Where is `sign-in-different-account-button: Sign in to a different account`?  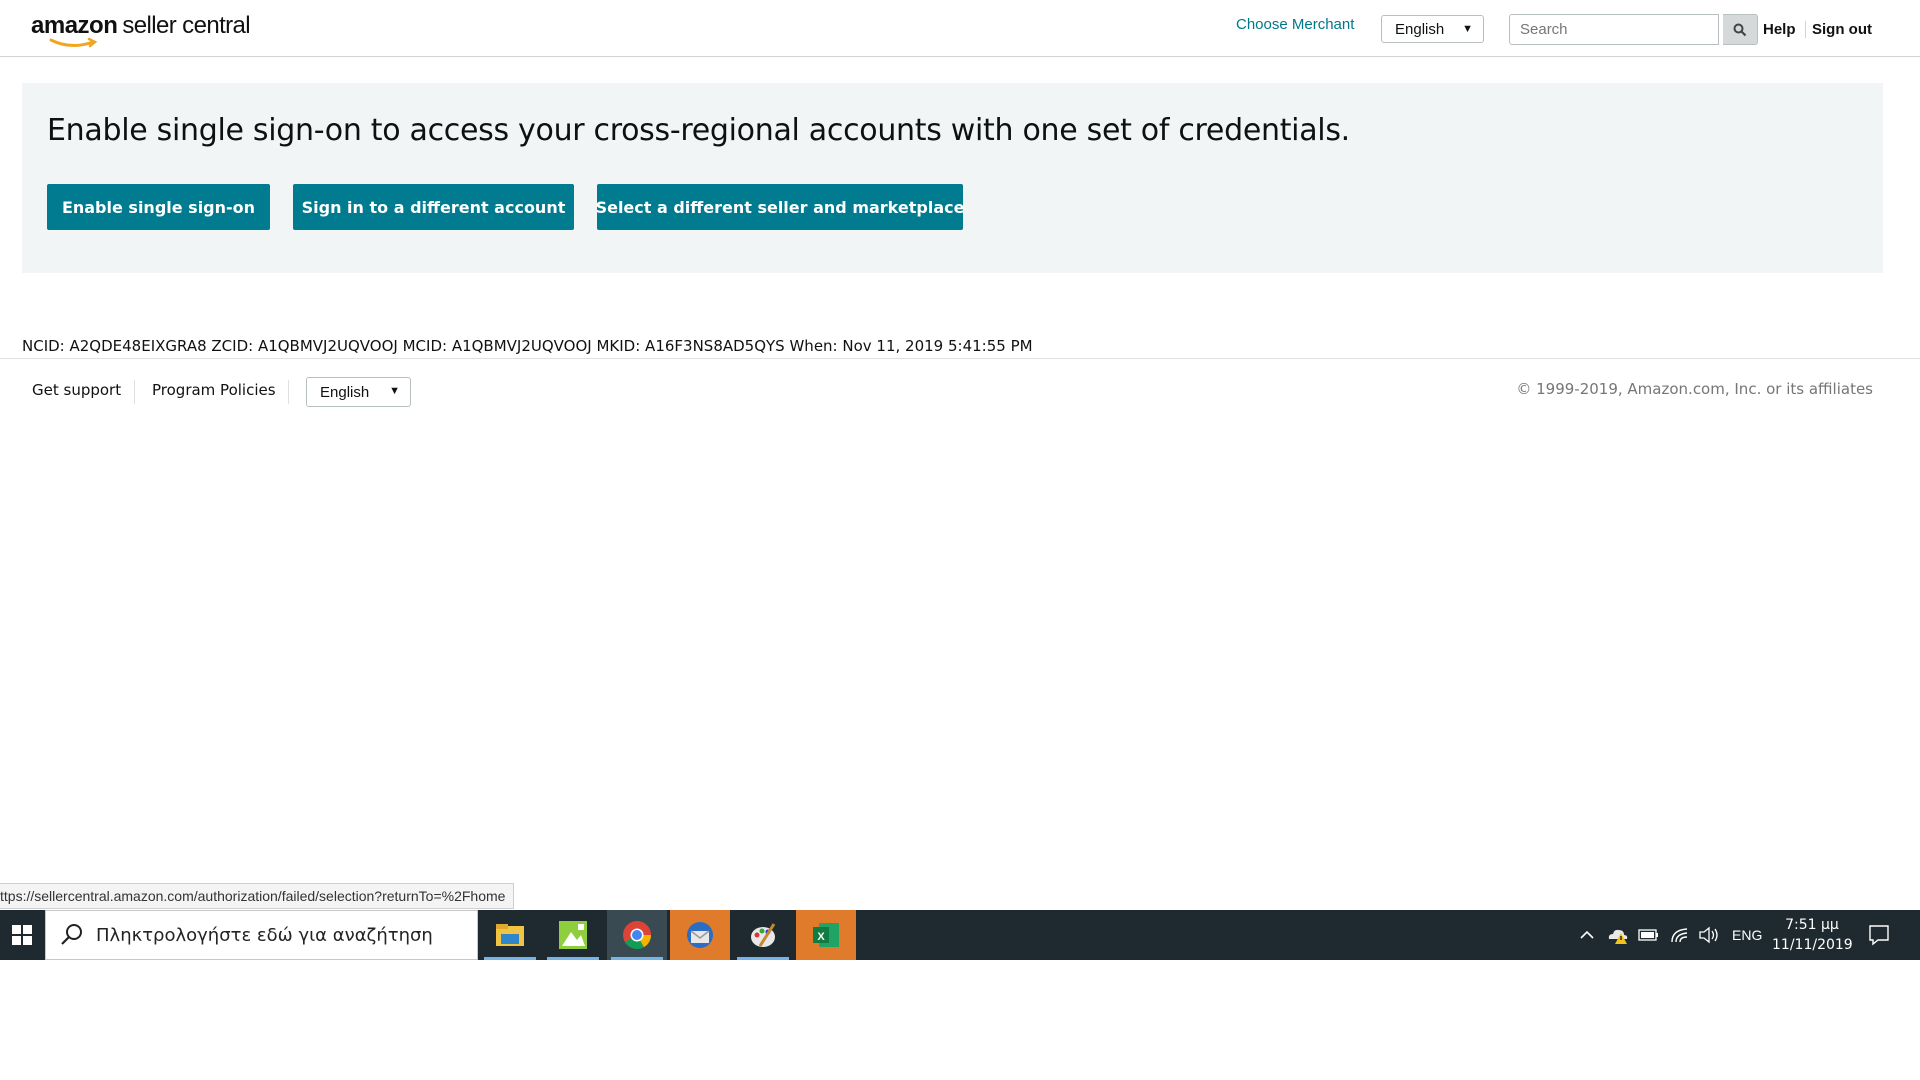
sign-in-different-account-button: Sign in to a different account is located at coordinates (433, 207).